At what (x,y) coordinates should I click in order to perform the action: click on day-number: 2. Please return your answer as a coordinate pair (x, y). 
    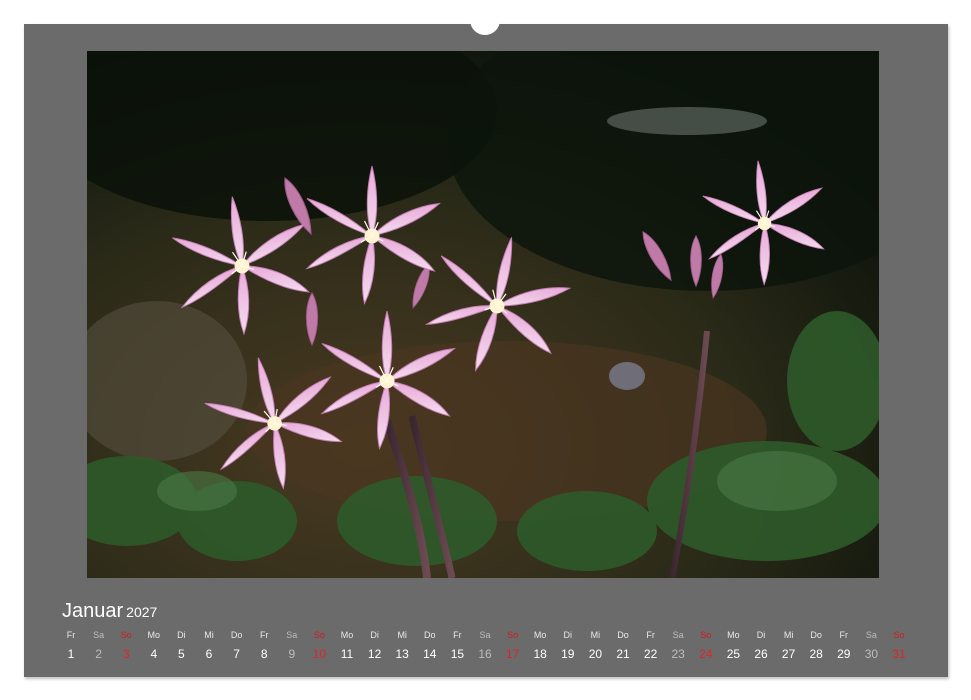
    Looking at the image, I should click on (98, 654).